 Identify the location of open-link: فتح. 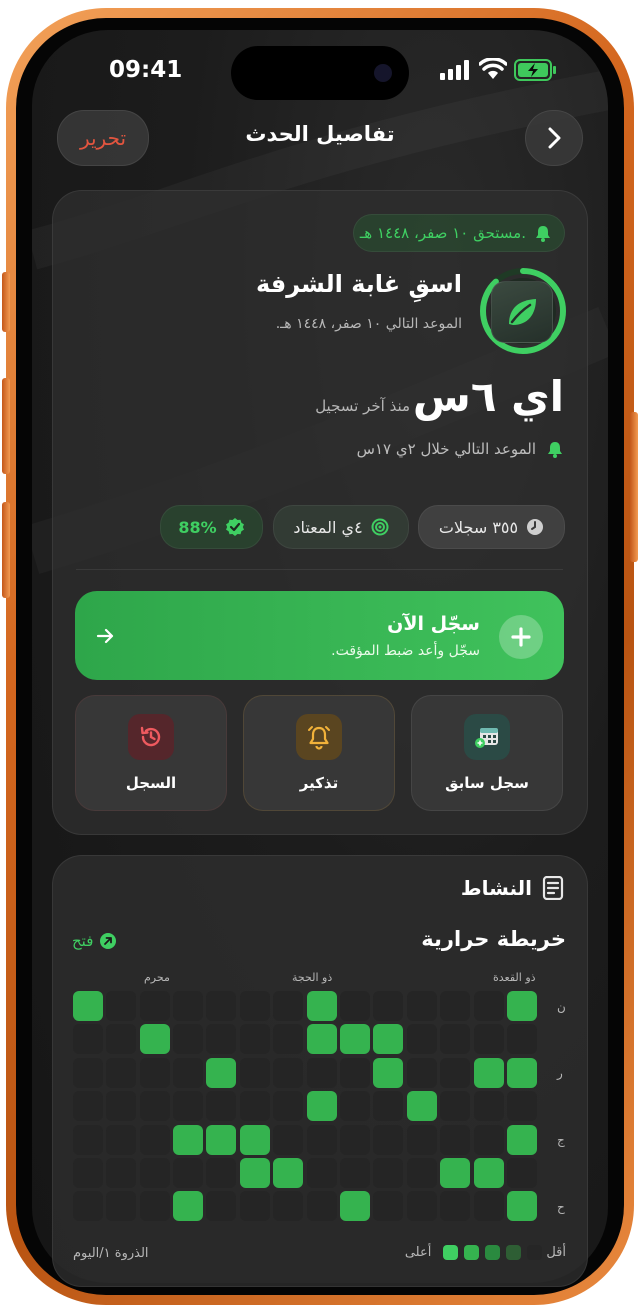
(94, 941).